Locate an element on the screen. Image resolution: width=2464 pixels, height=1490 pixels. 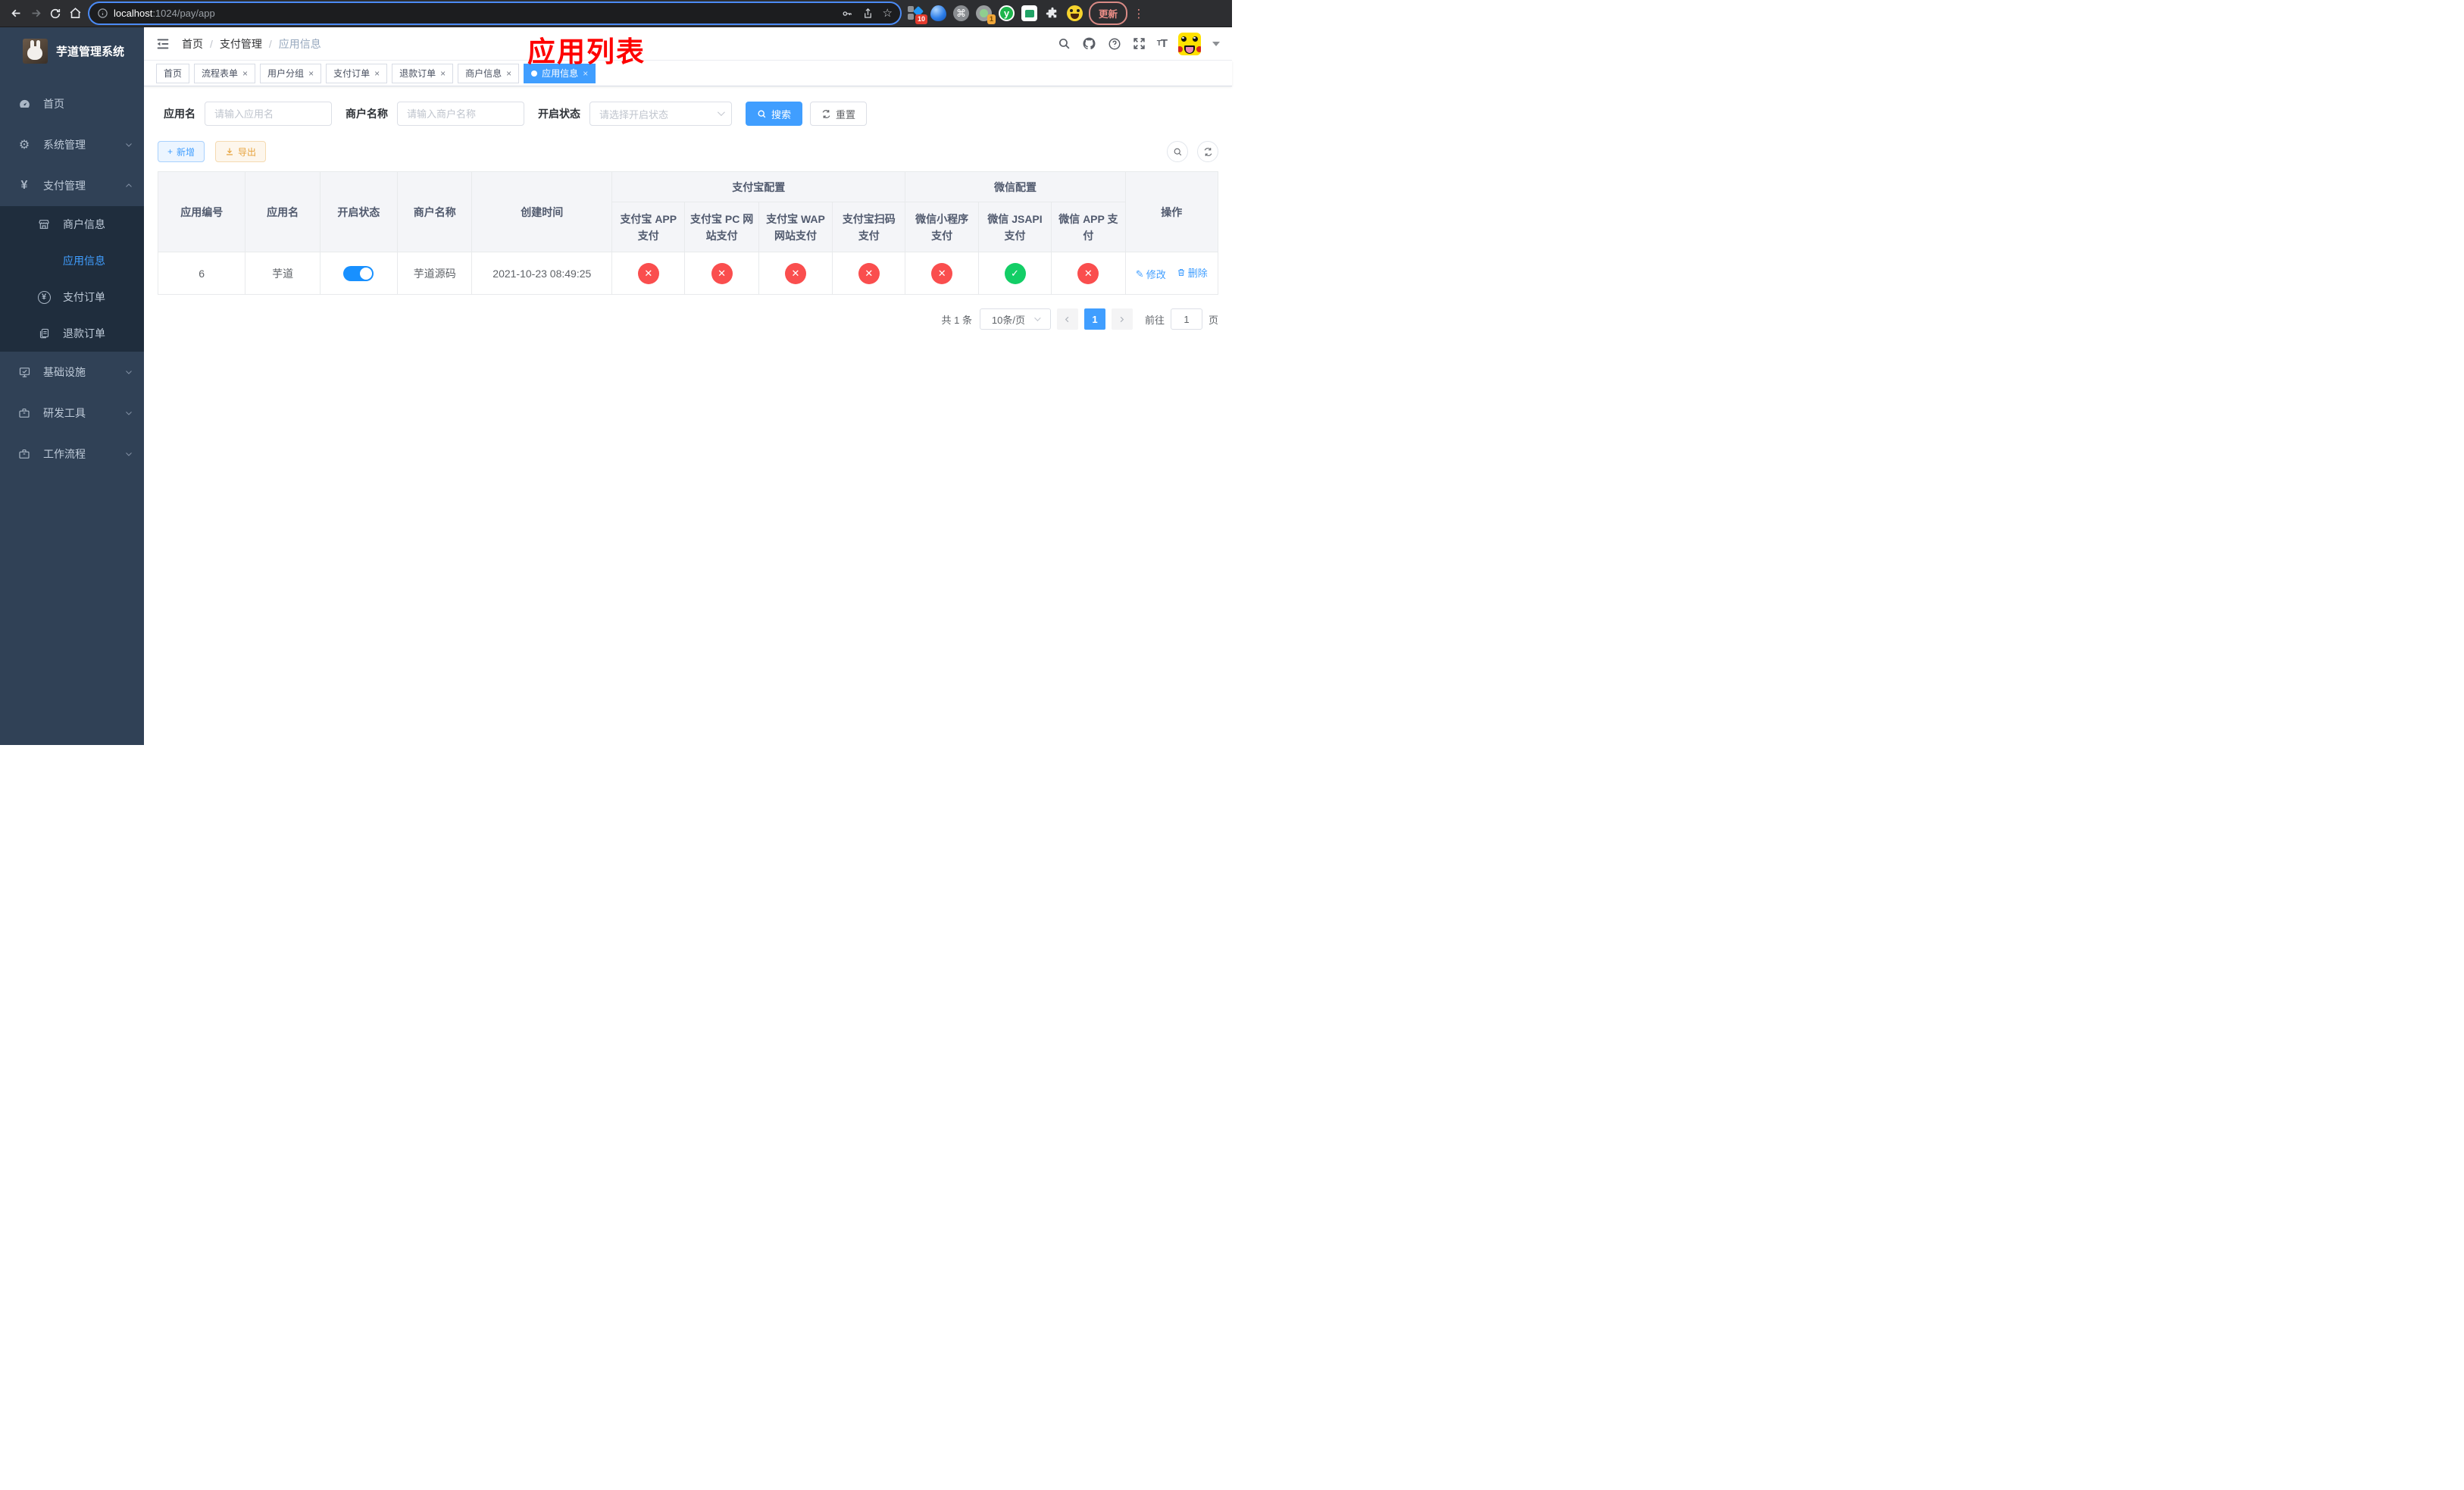
url-bar: localhost:1024/pay/app ☆ is located at coordinates (494, 13).